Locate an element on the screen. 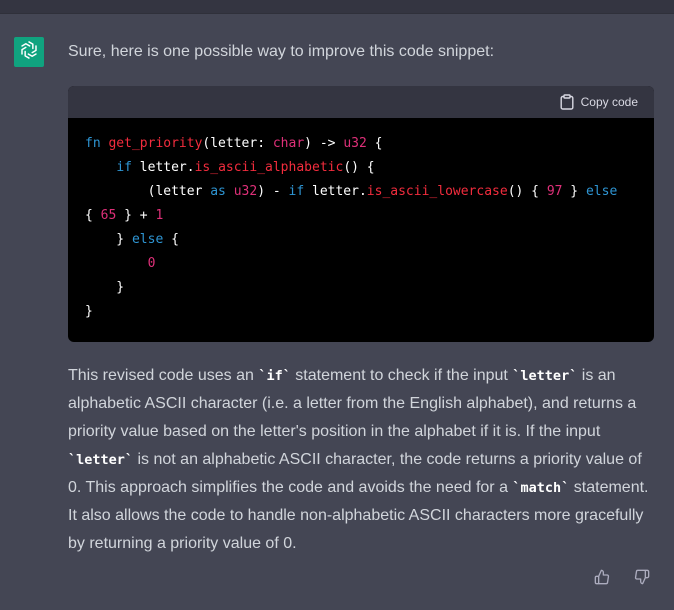  code-token: ) -> is located at coordinates (324, 143).